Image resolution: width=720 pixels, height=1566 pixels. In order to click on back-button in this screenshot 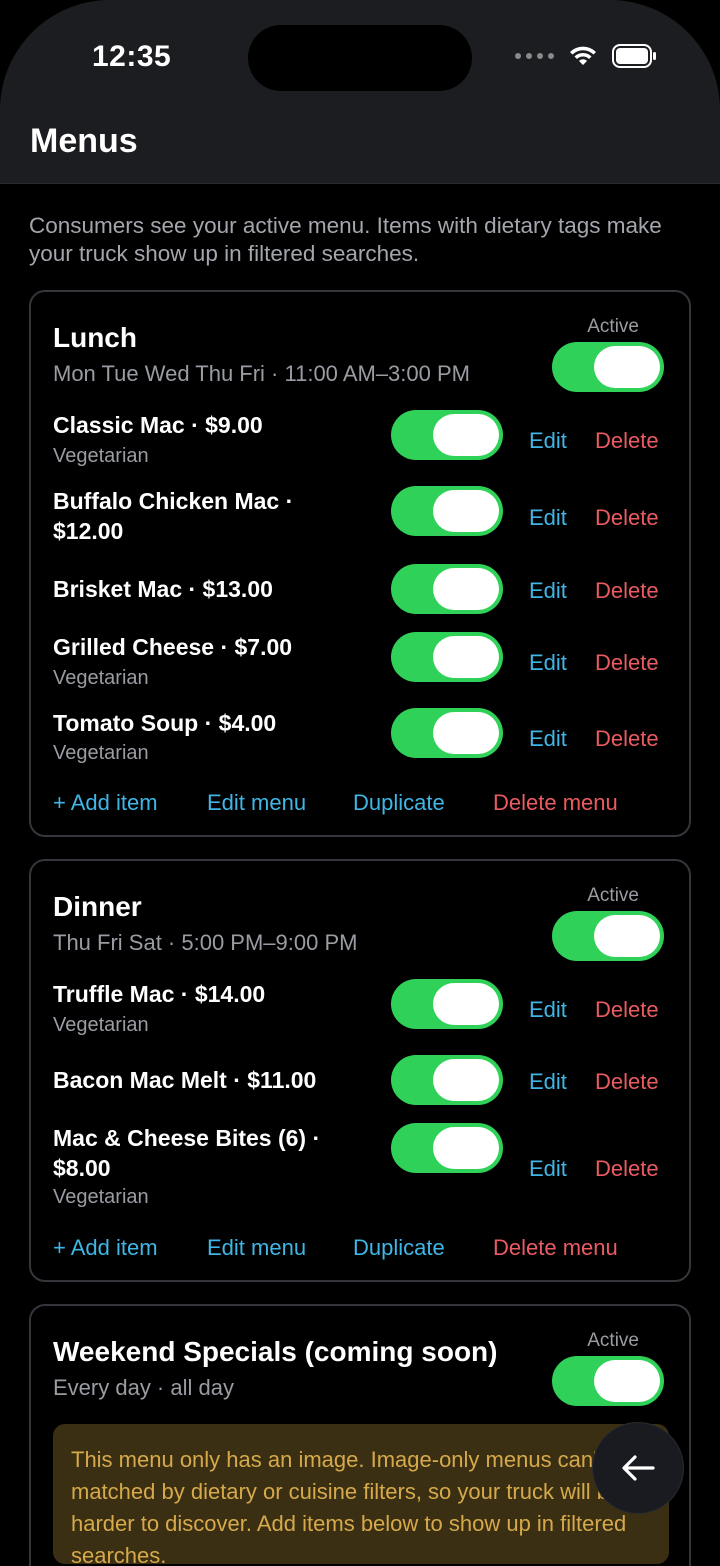, I will do `click(638, 1468)`.